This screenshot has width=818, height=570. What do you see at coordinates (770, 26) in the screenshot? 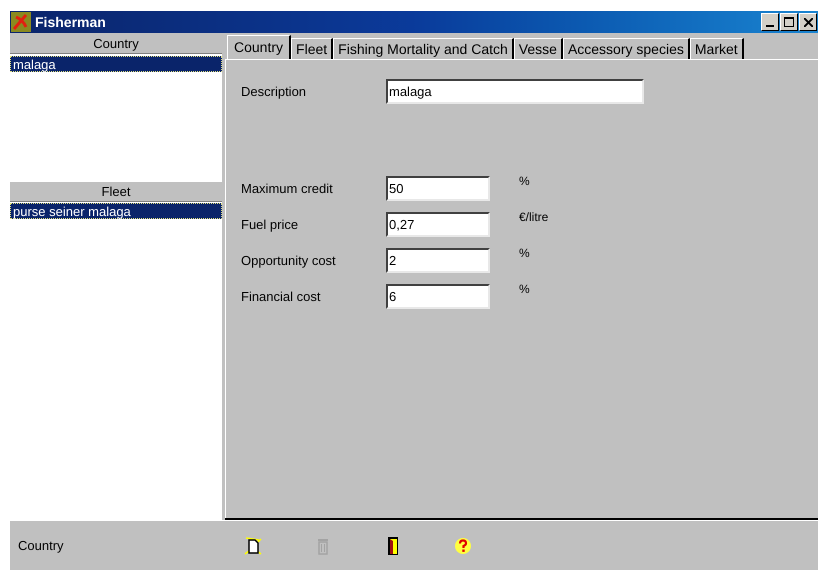
I see `minimize-icon` at bounding box center [770, 26].